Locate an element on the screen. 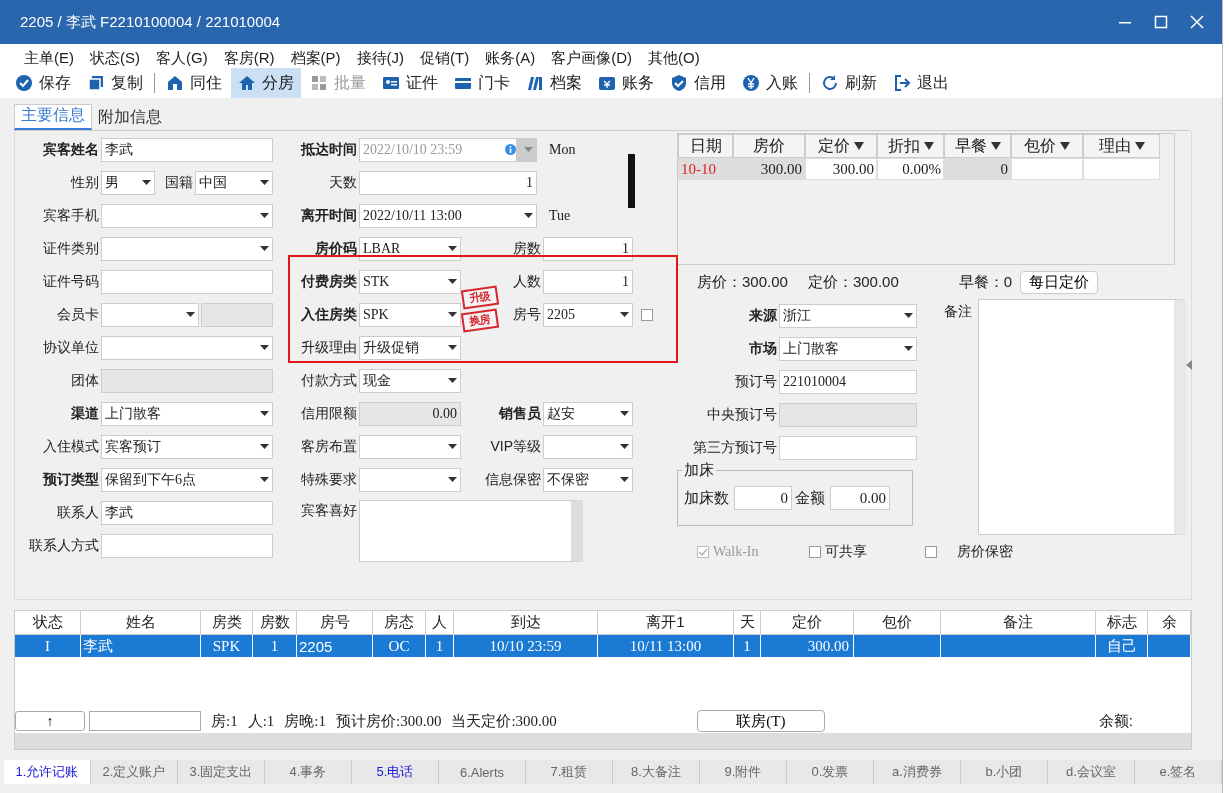 Image resolution: width=1229 pixels, height=793 pixels. input-field is located at coordinates (145, 721).